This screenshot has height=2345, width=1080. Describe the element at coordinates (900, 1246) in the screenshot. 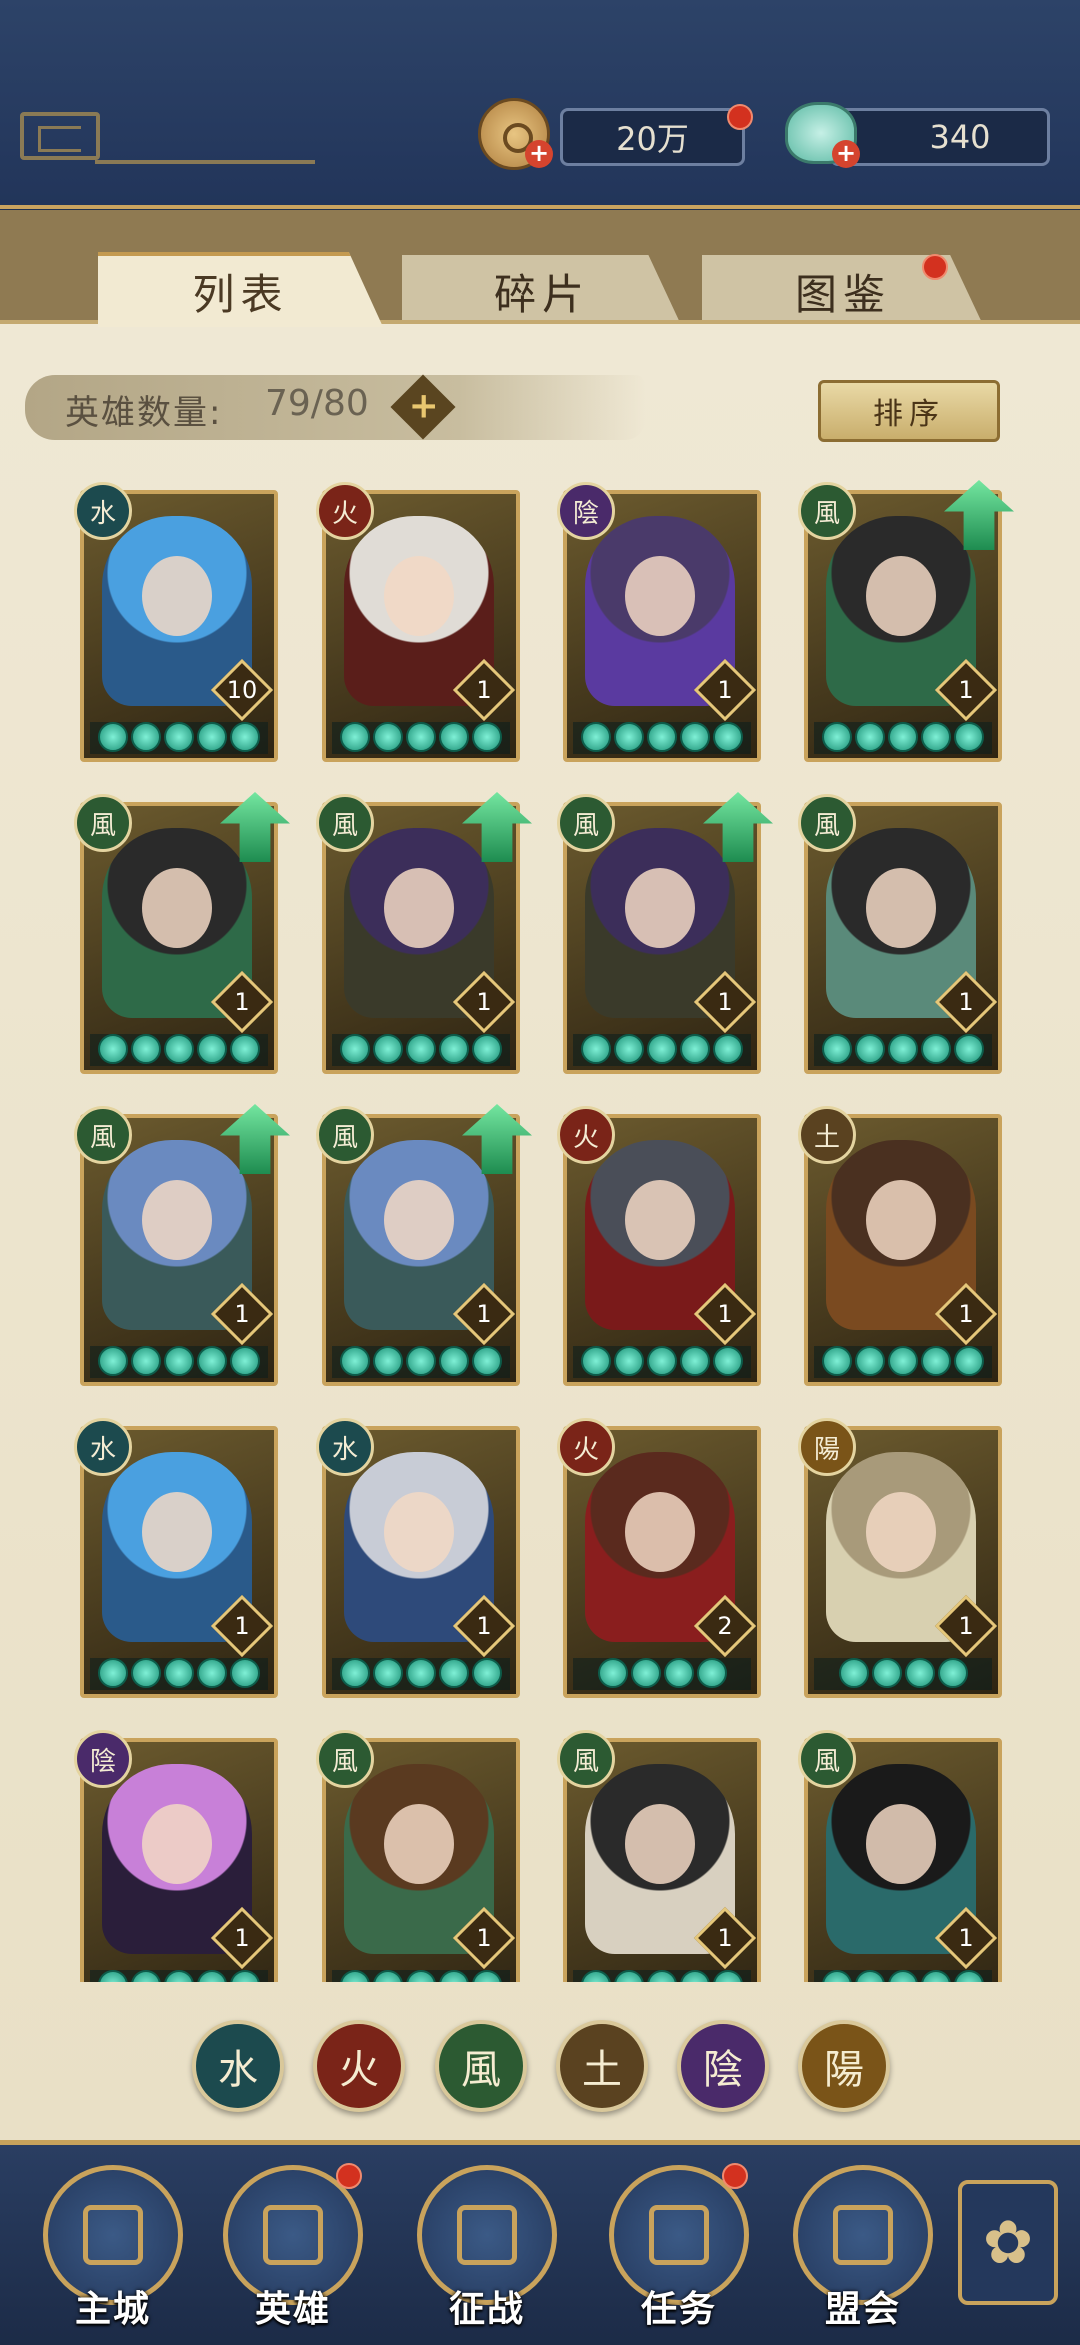

I see `hero-card: 土1` at that location.